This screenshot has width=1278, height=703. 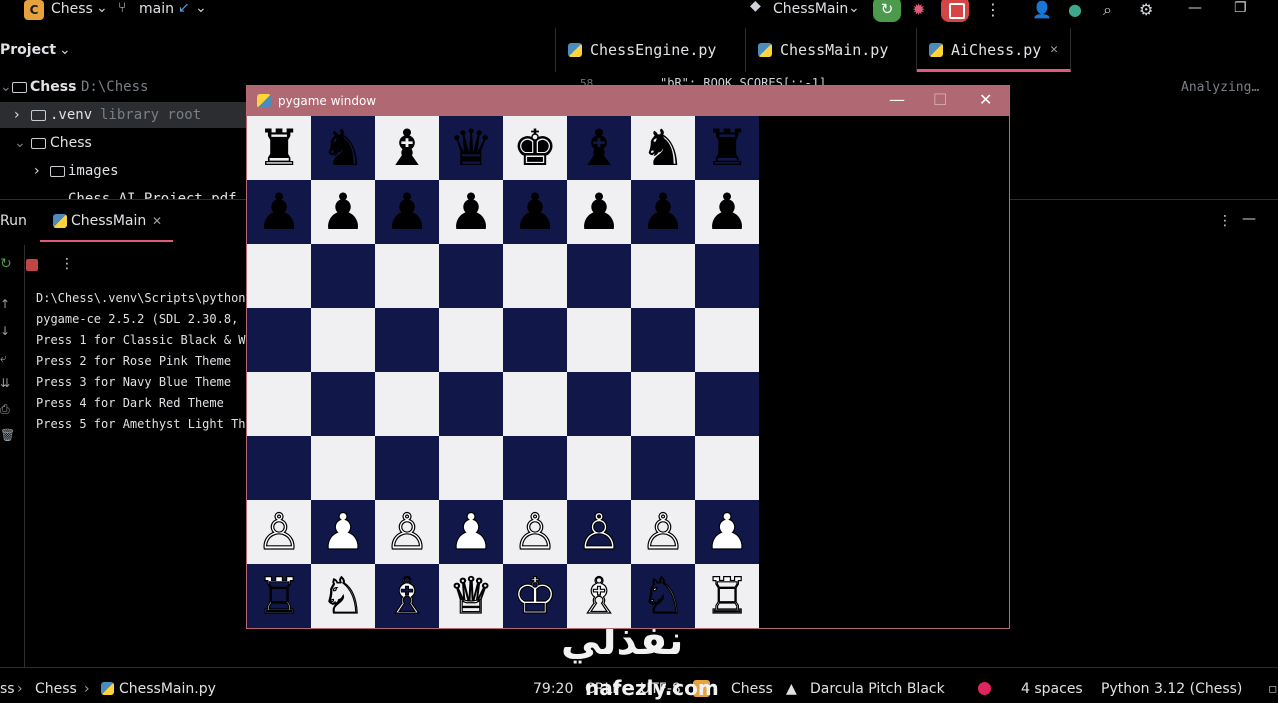 What do you see at coordinates (877, 689) in the screenshot?
I see `theme-name: Darcula Pitch Black` at bounding box center [877, 689].